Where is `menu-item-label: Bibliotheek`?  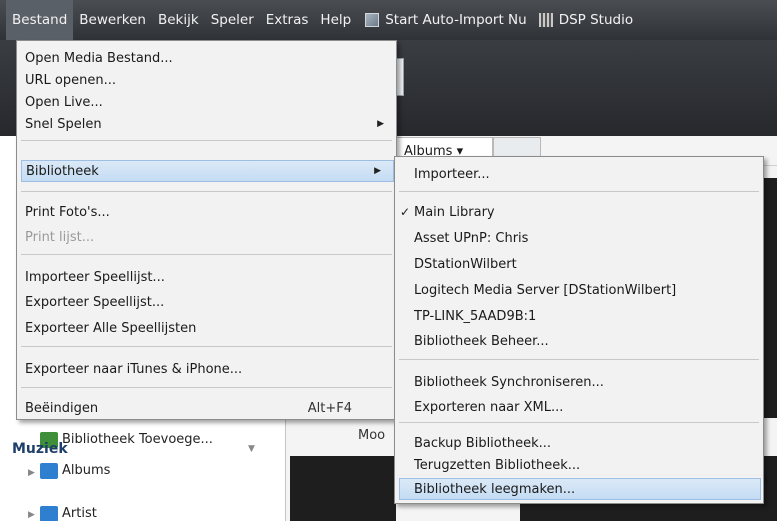
menu-item-label: Bibliotheek is located at coordinates (62, 171).